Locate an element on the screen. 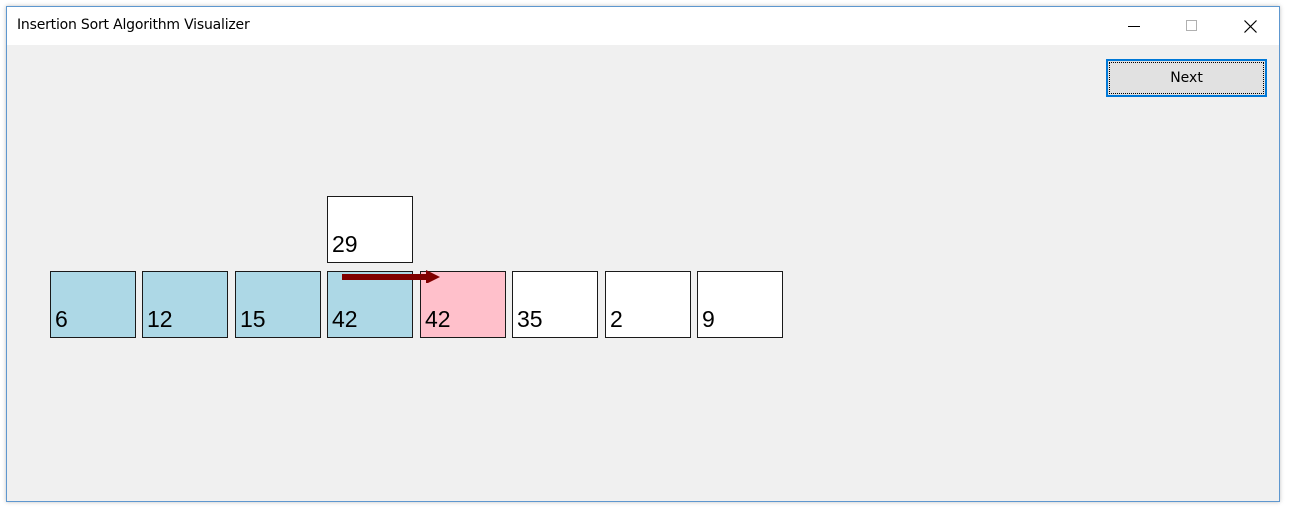  array-cell-value: 2 is located at coordinates (616, 319).